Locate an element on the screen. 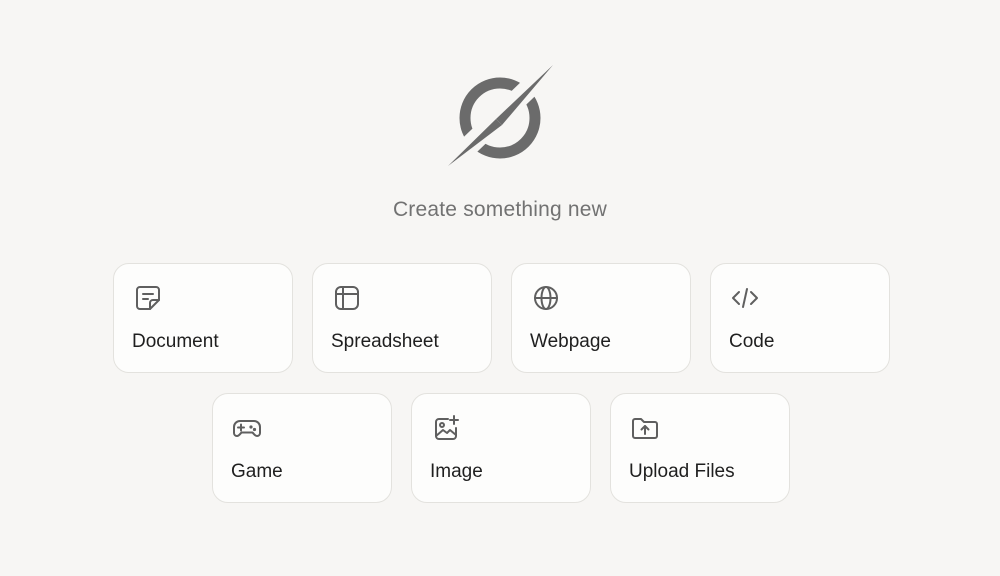  image-sparkle-icon is located at coordinates (446, 428).